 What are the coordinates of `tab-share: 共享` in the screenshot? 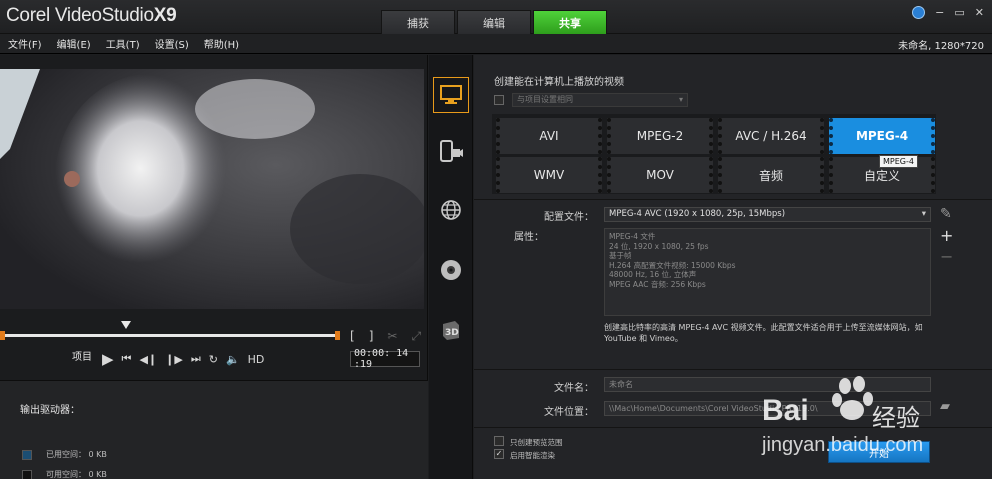 It's located at (570, 22).